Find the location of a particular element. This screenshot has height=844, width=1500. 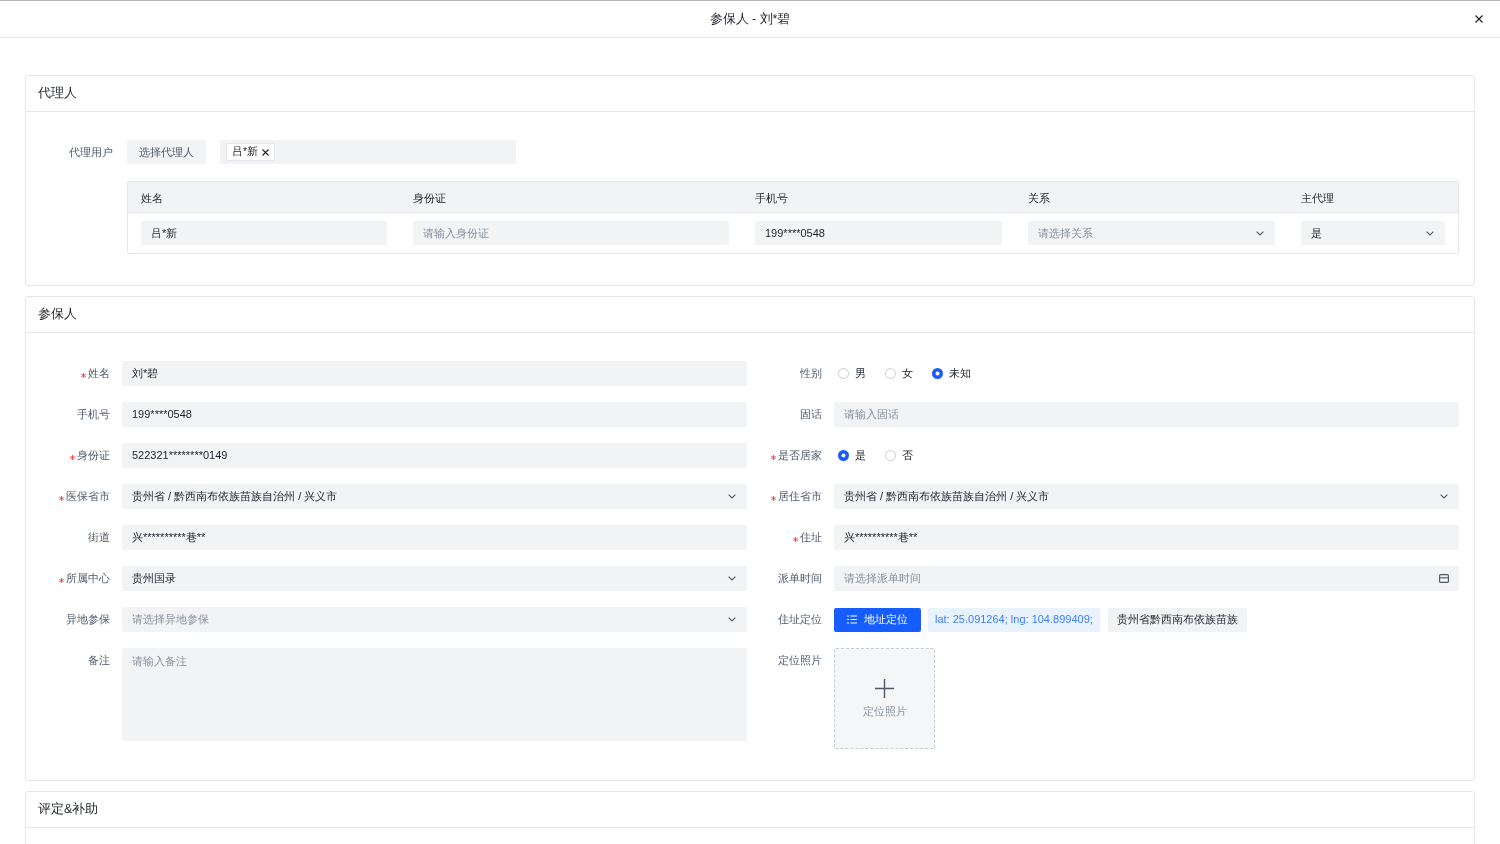

field-label: 是否居家 is located at coordinates (800, 456).